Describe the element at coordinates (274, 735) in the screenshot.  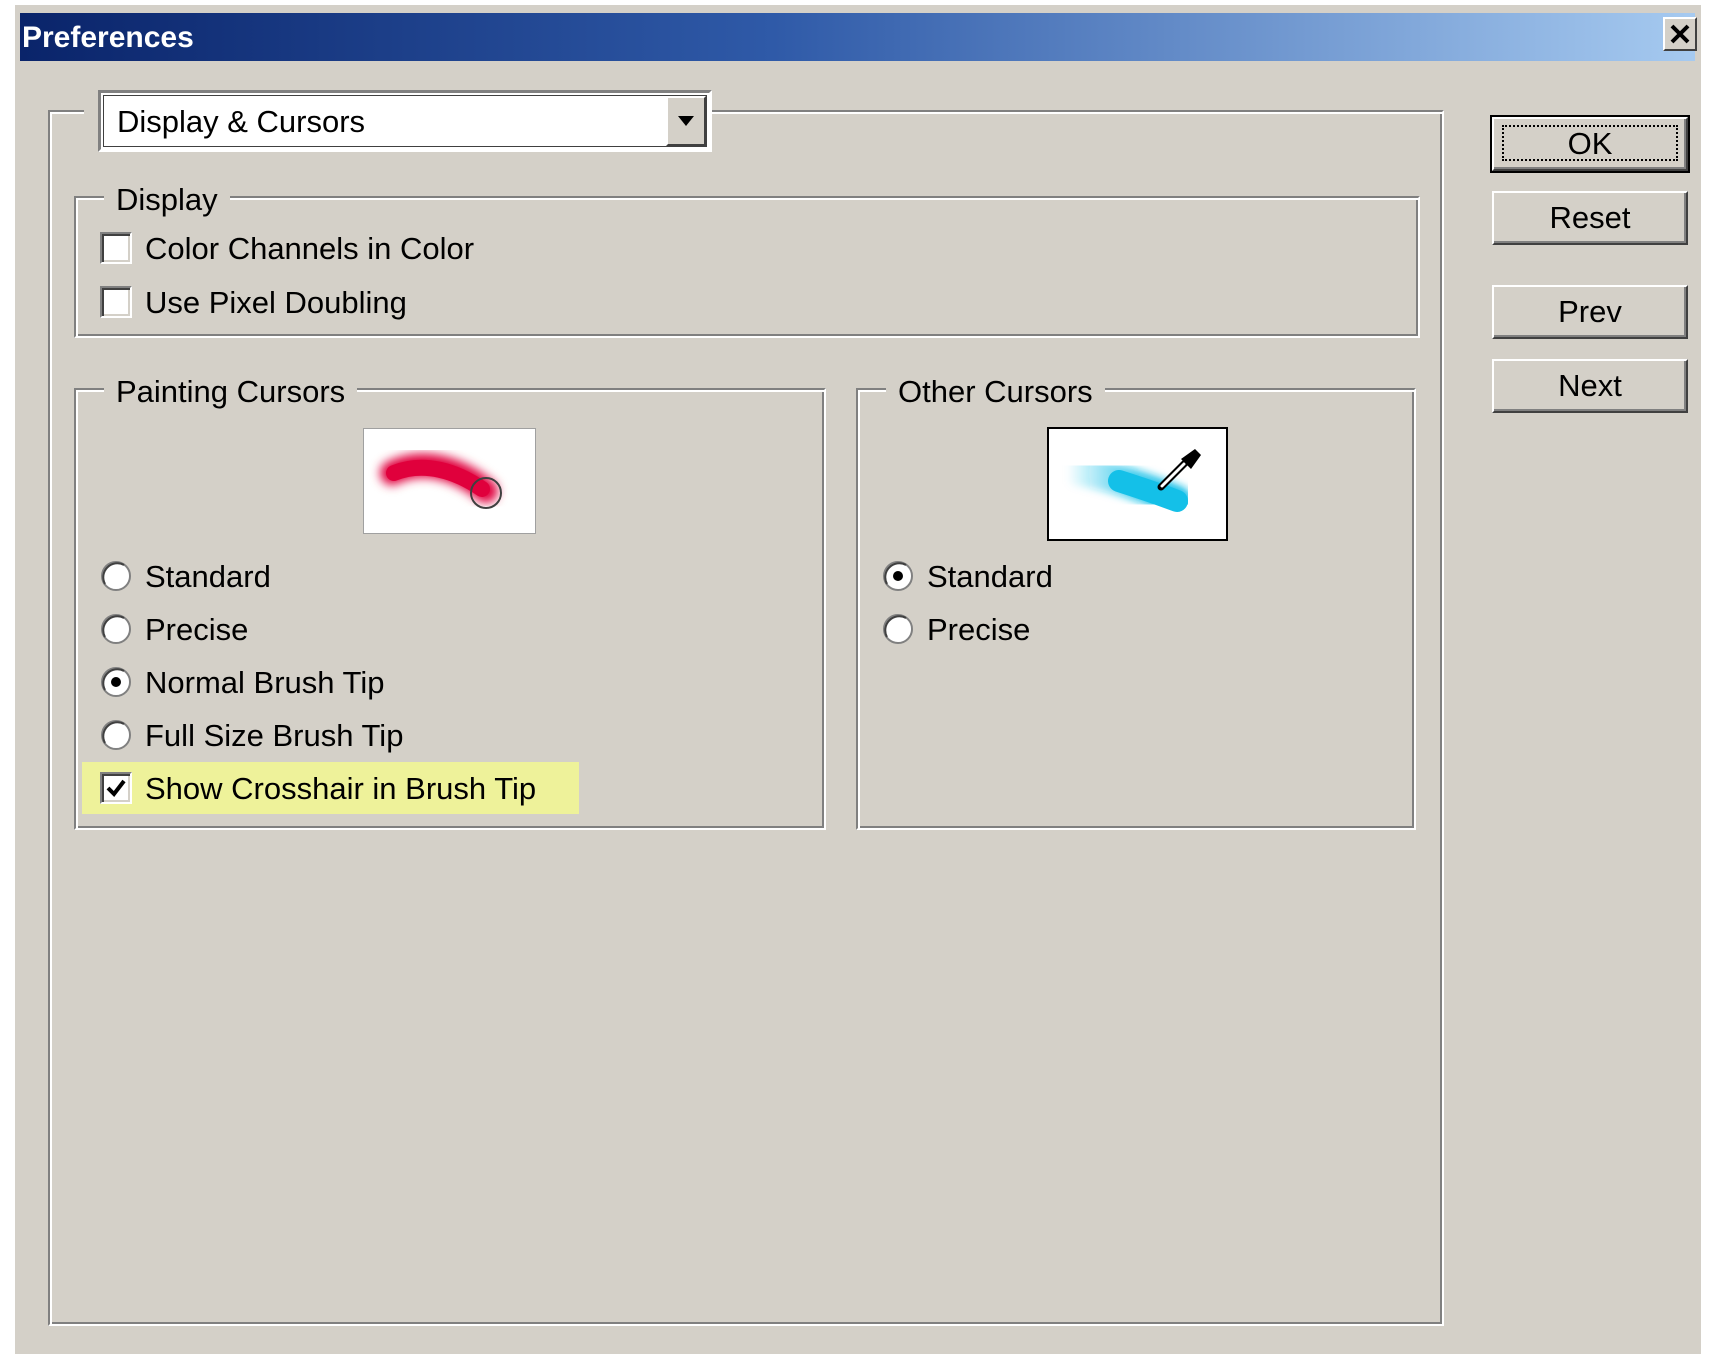
I see `full-size-brush-tip-label: Full Size Brush Tip` at that location.